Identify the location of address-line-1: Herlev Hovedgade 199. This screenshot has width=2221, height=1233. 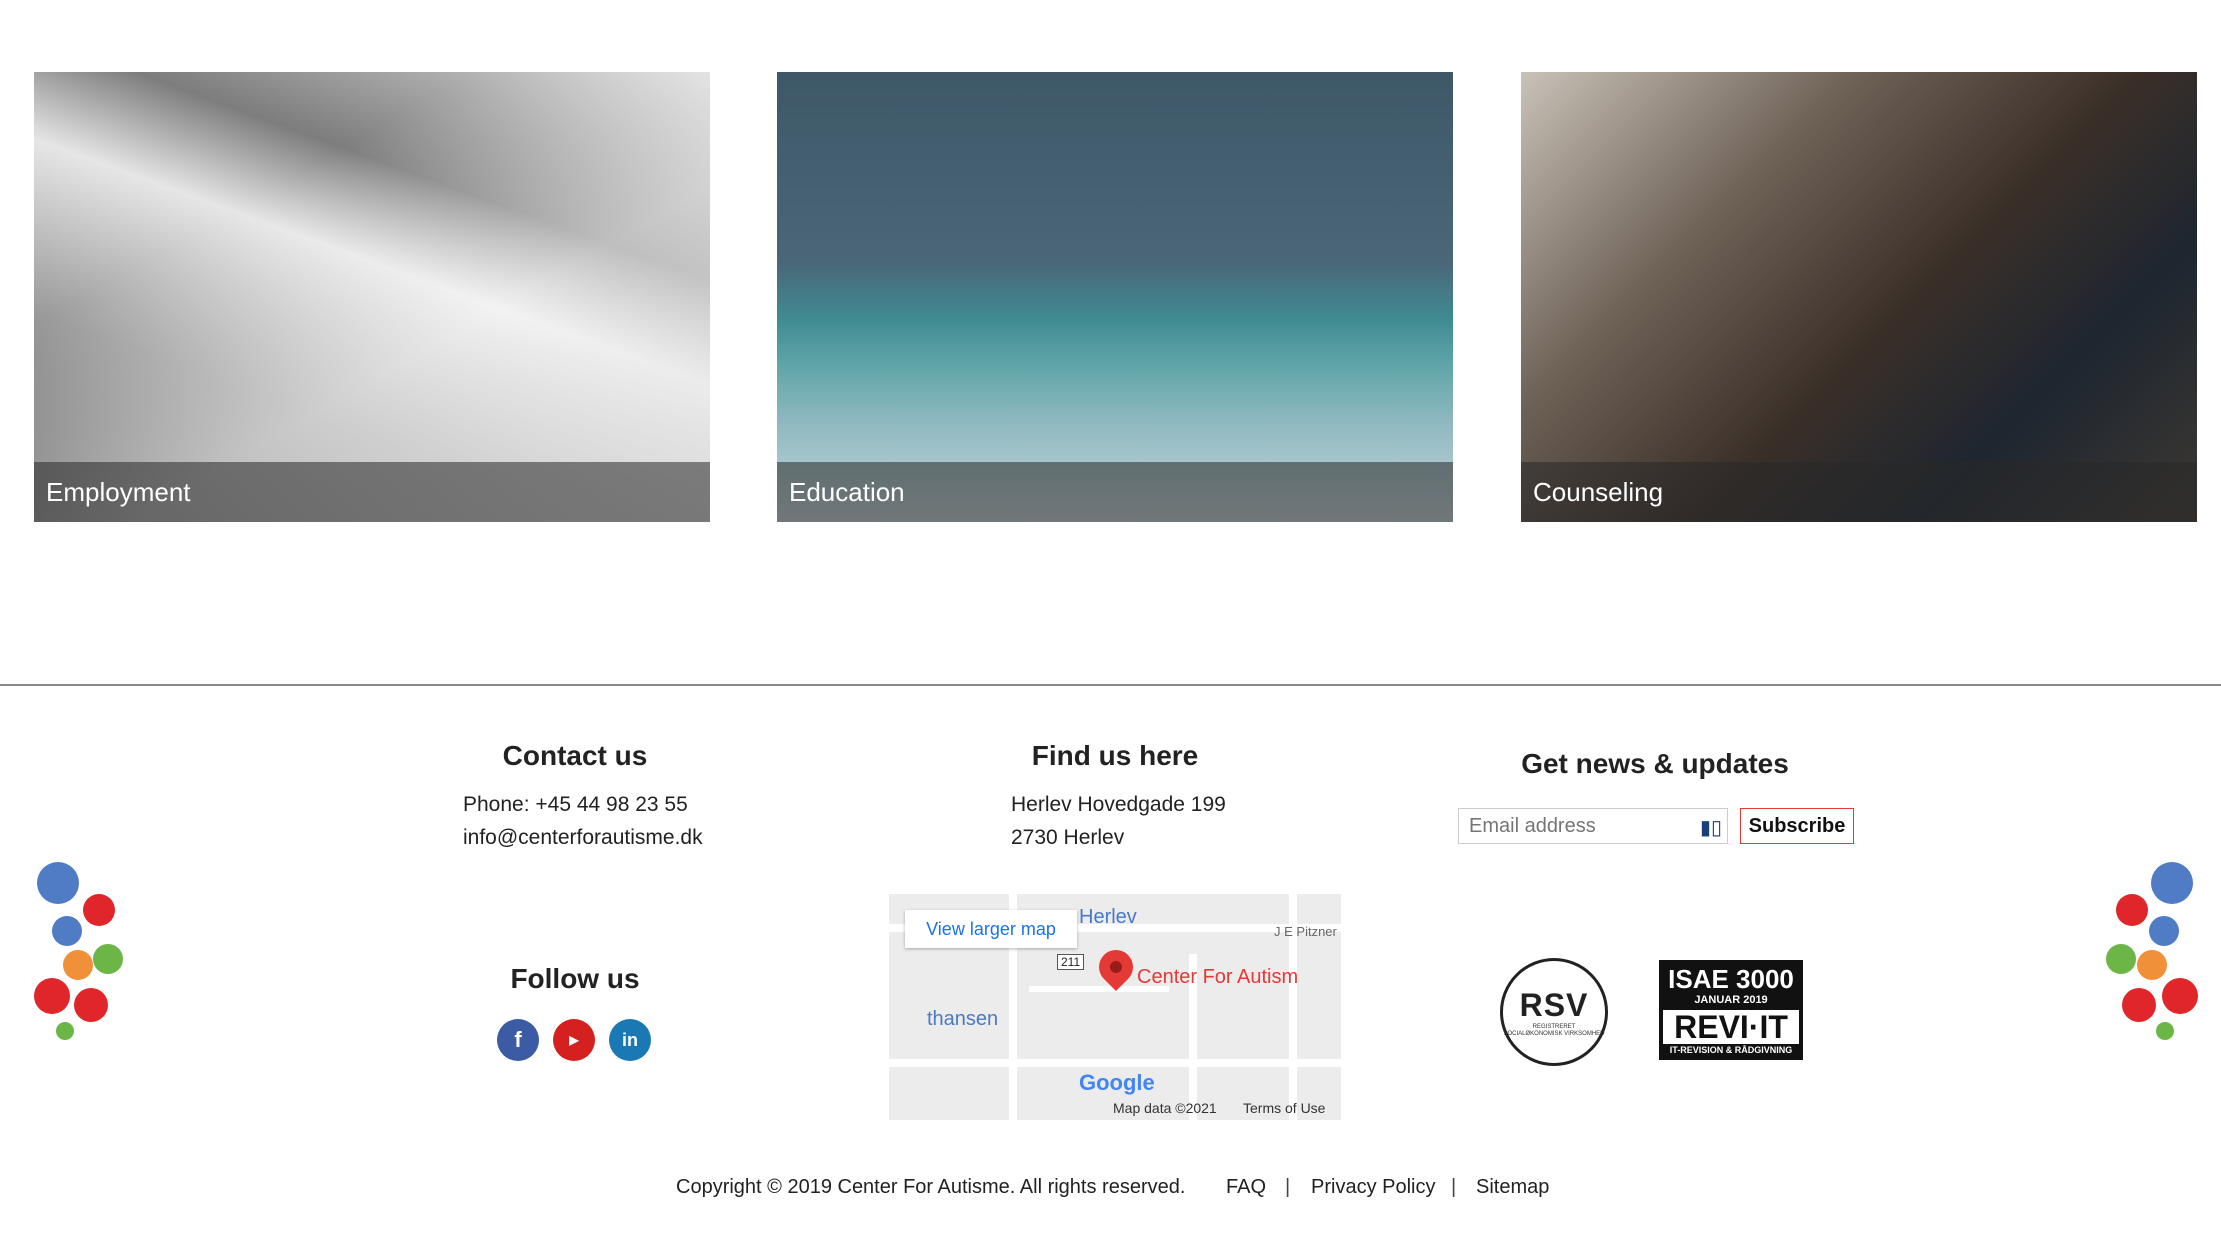
(1118, 804).